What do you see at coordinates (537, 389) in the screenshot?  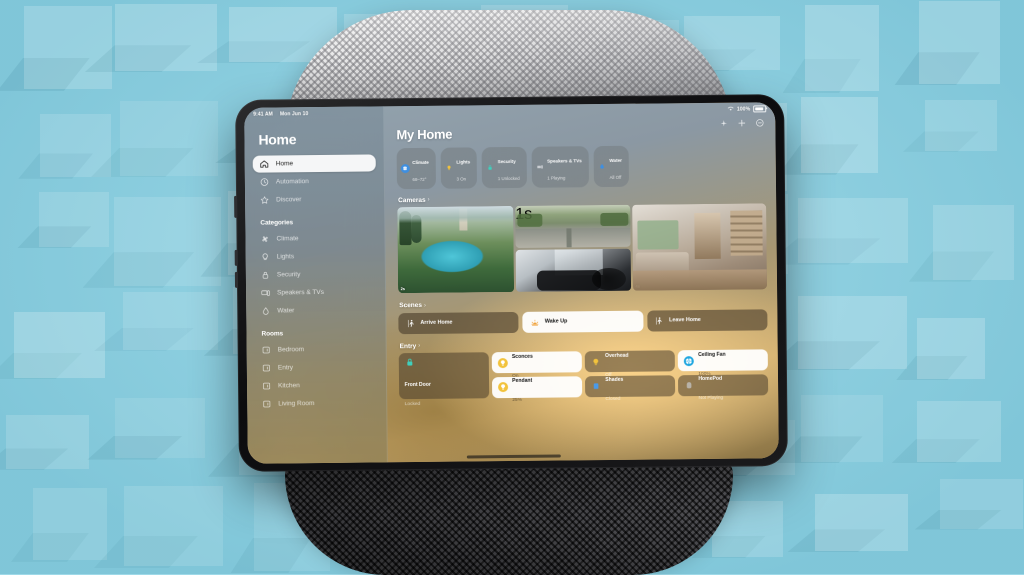 I see `accessory-tile-pendant: Pendant 25%` at bounding box center [537, 389].